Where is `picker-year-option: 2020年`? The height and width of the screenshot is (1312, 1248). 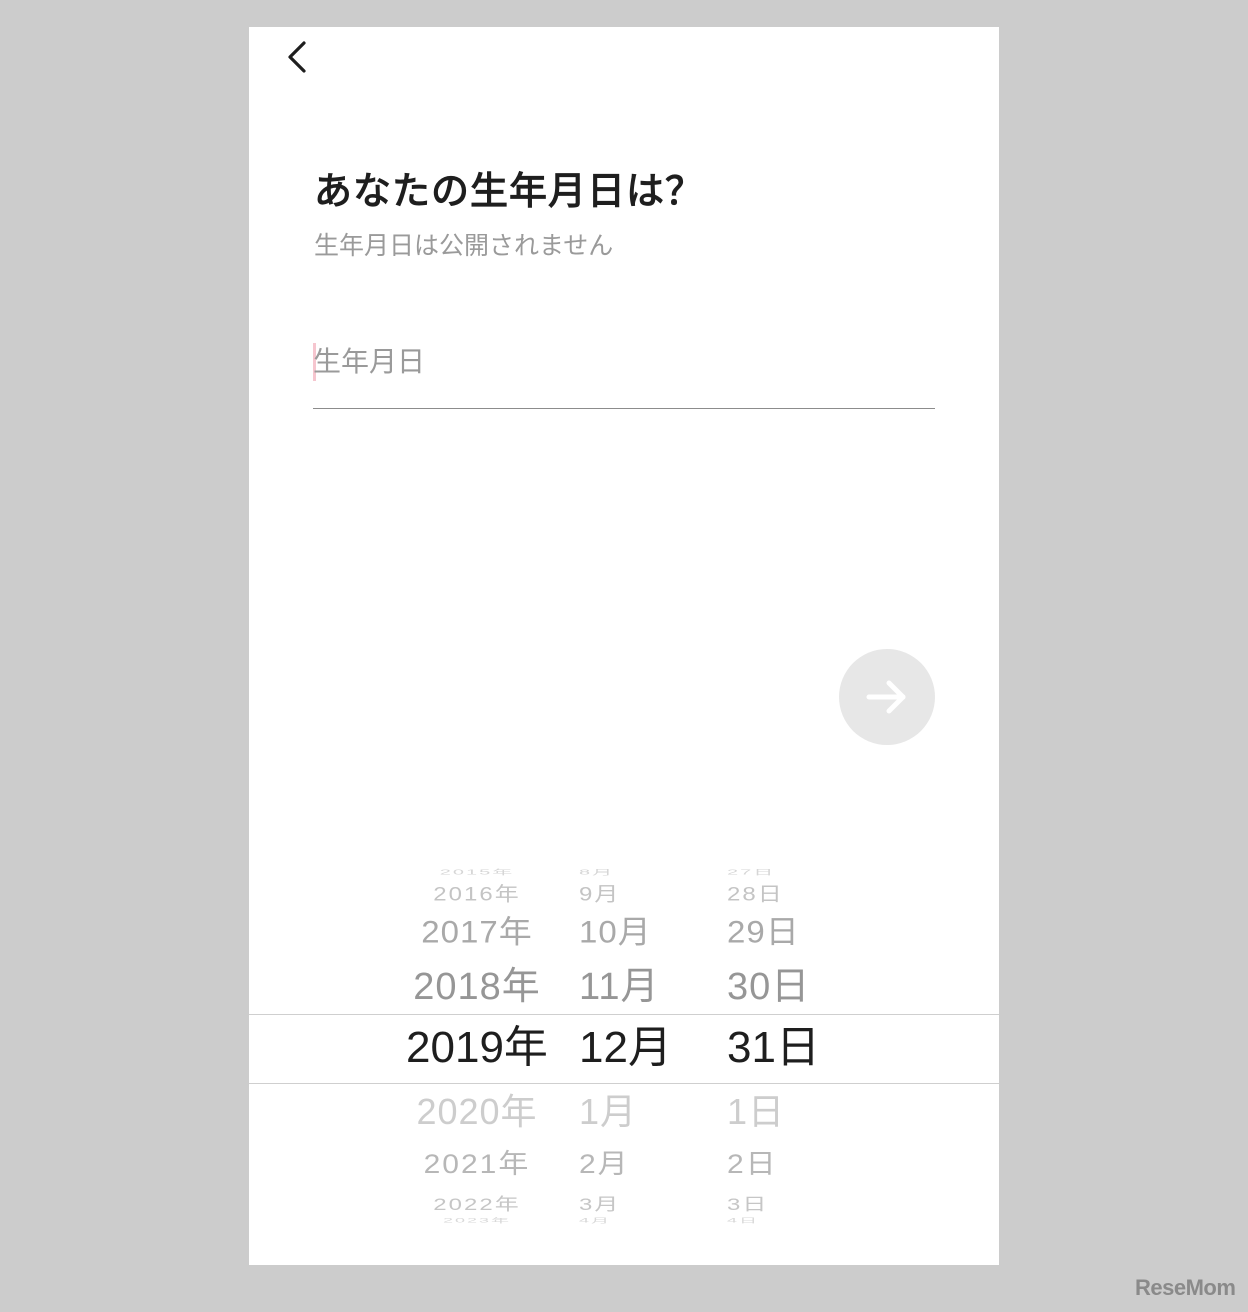 picker-year-option: 2020年 is located at coordinates (477, 1112).